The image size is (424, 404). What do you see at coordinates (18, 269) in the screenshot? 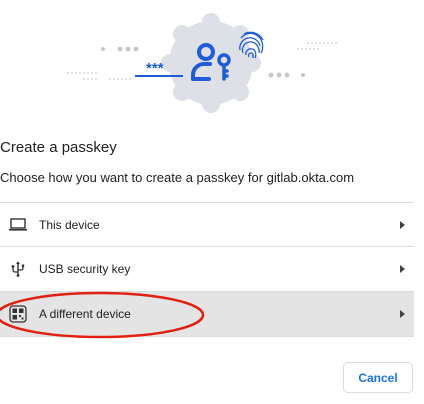
I see `usb-icon` at bounding box center [18, 269].